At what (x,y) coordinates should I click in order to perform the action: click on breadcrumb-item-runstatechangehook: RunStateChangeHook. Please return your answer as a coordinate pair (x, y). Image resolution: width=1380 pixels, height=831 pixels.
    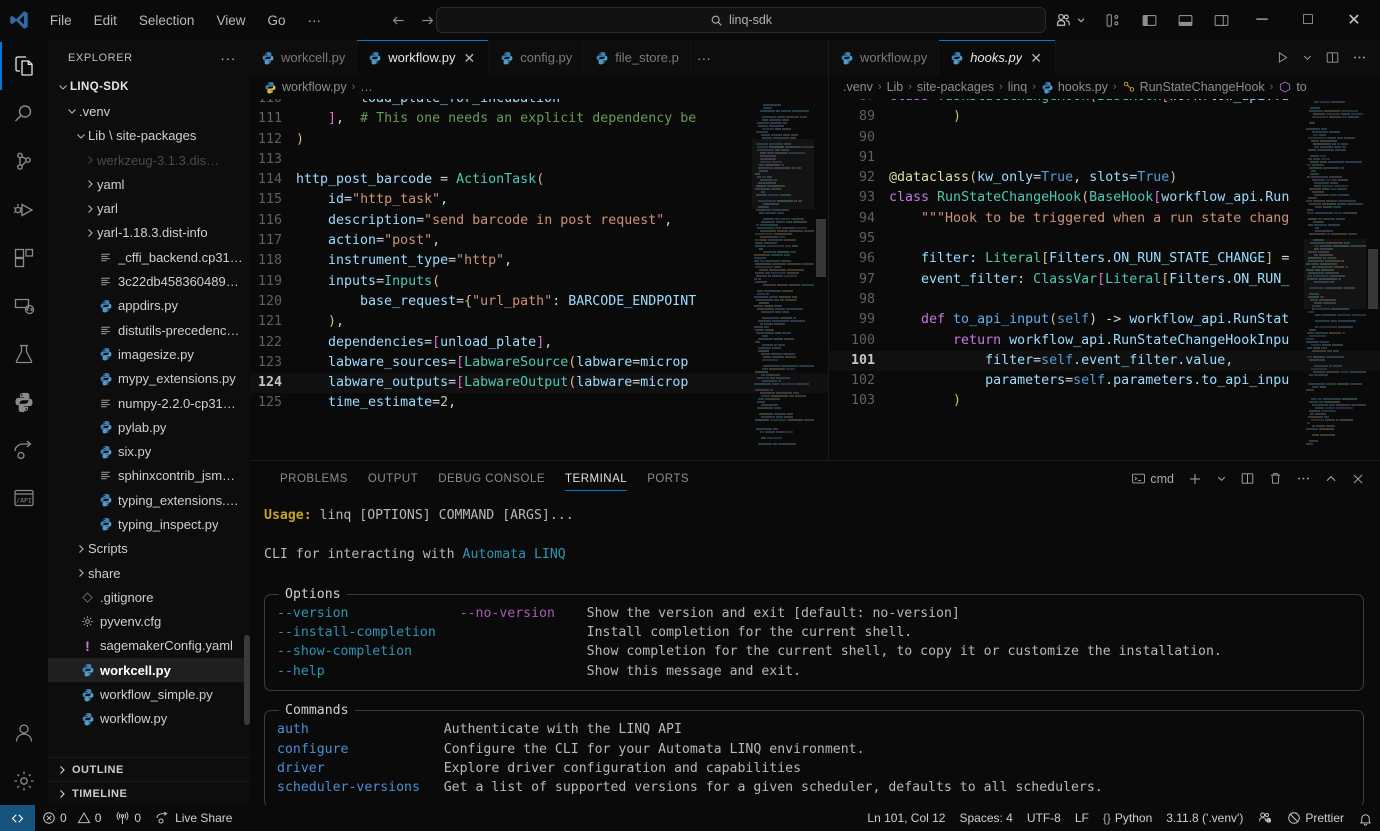
    Looking at the image, I should click on (1193, 87).